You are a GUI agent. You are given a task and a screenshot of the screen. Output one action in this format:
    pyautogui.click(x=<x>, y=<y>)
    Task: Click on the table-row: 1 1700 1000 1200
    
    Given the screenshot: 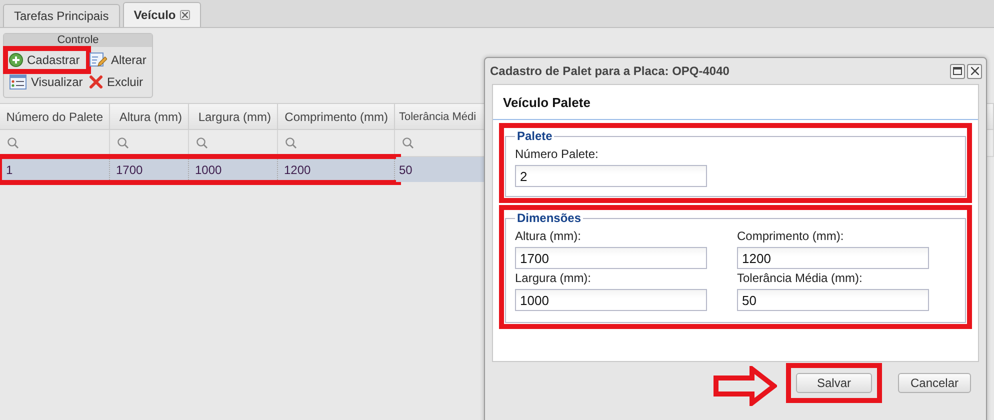 What is the action you would take?
    pyautogui.click(x=199, y=169)
    